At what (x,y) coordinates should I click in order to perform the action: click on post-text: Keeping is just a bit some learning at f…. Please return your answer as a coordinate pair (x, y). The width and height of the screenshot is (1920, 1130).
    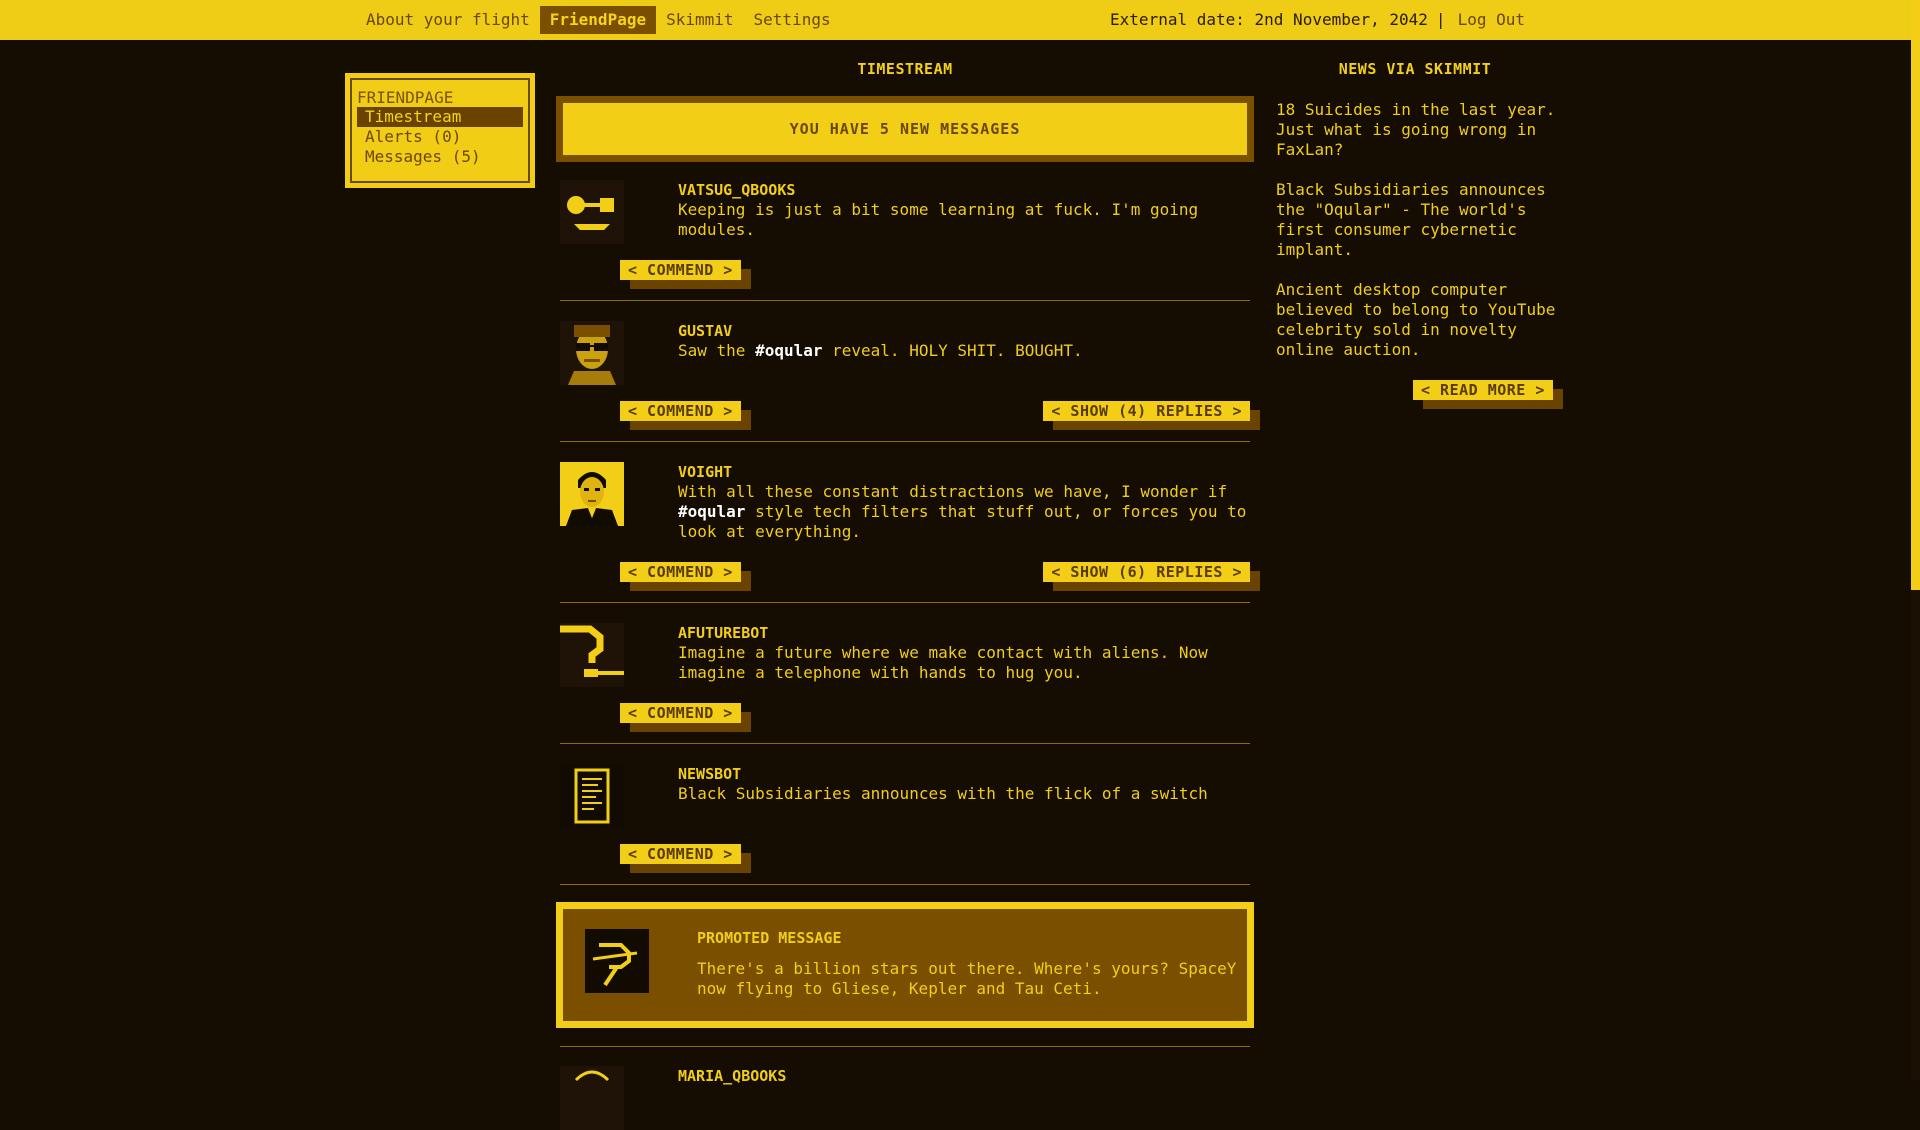
    Looking at the image, I should click on (938, 219).